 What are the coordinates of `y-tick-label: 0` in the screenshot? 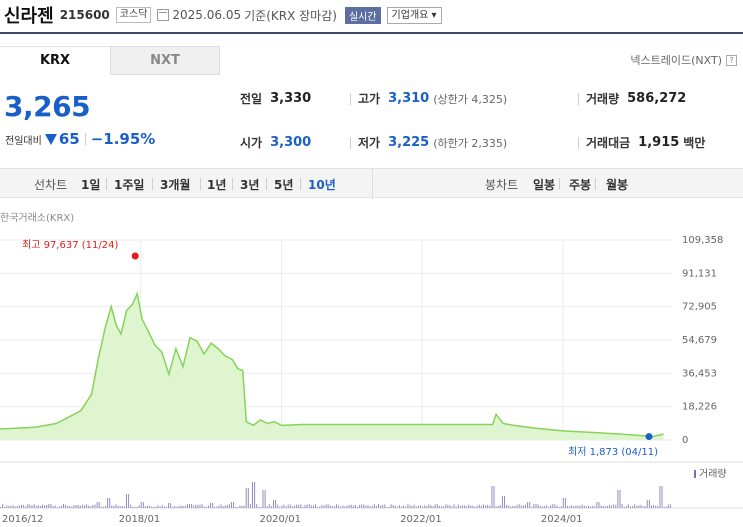 It's located at (685, 440).